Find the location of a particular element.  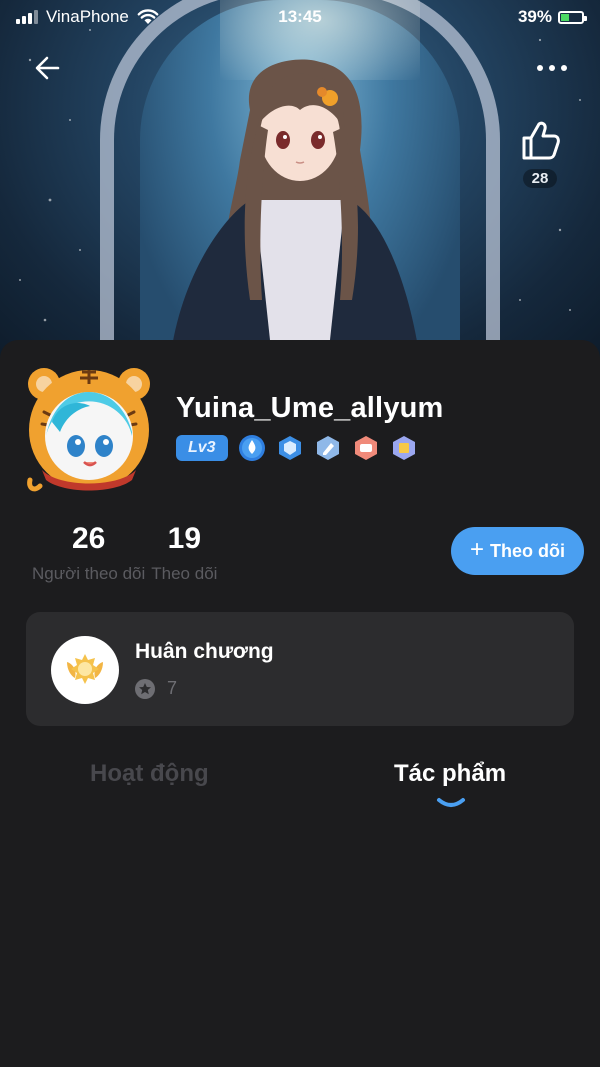

book-badge-icon is located at coordinates (404, 448).